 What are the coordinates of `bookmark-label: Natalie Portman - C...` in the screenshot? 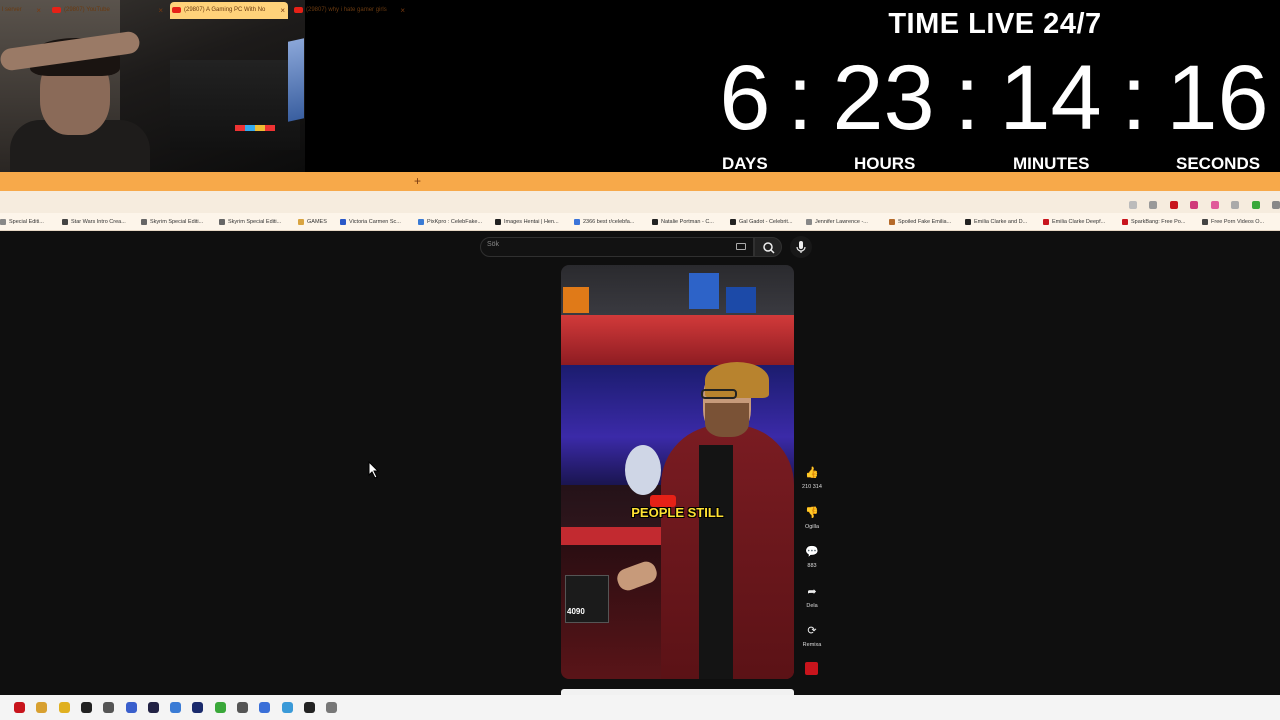 It's located at (687, 222).